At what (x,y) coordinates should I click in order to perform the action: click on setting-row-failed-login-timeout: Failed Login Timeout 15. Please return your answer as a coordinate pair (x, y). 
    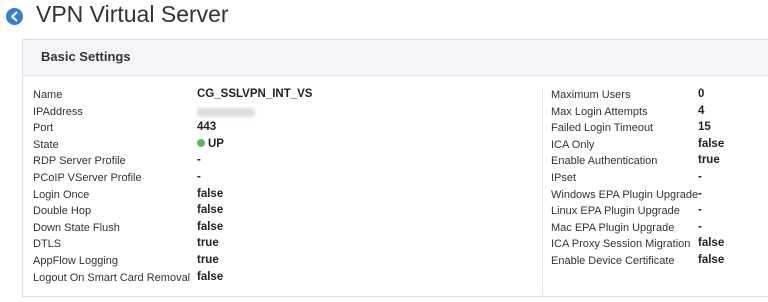
    Looking at the image, I should click on (655, 129).